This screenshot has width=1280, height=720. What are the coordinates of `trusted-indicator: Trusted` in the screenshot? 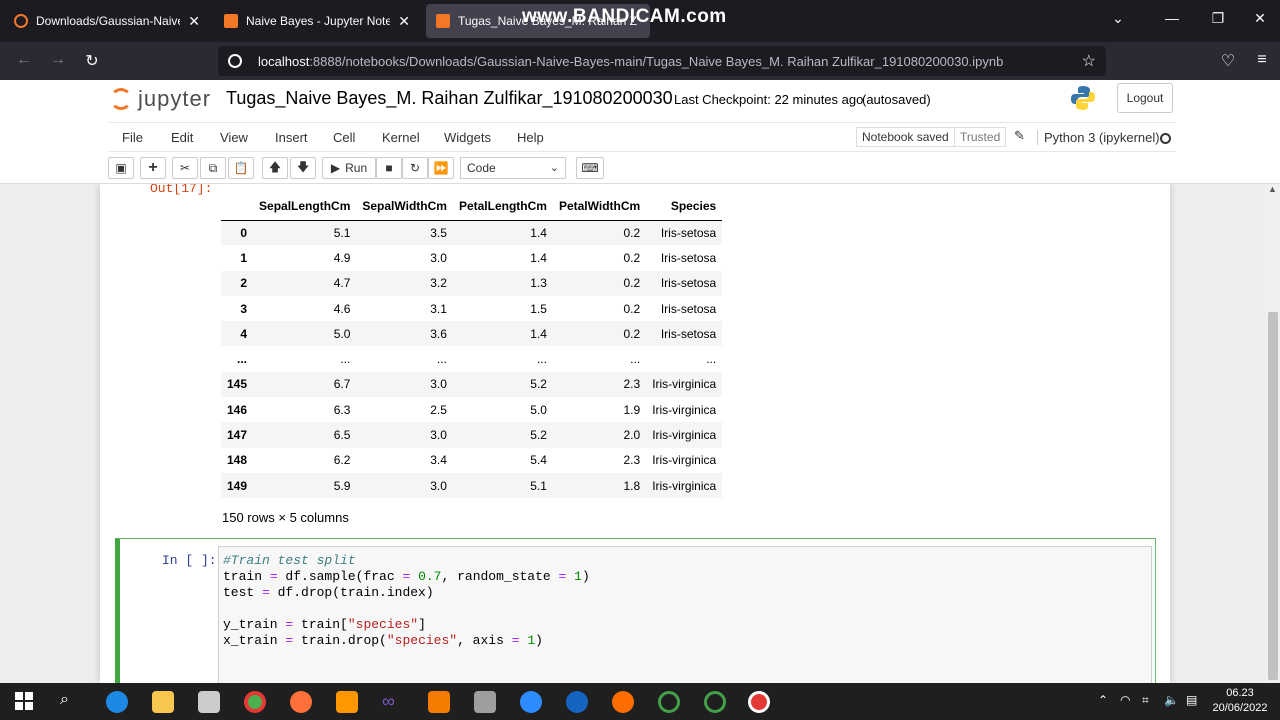 It's located at (980, 137).